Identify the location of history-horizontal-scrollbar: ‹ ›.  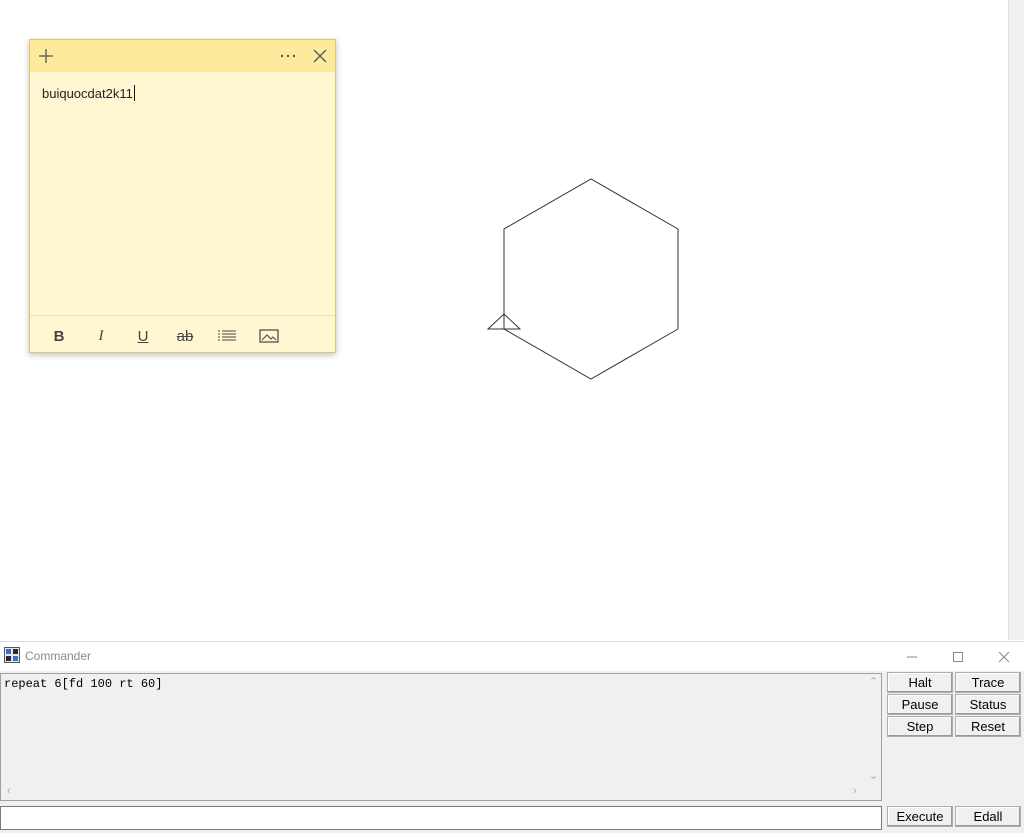
(433, 792).